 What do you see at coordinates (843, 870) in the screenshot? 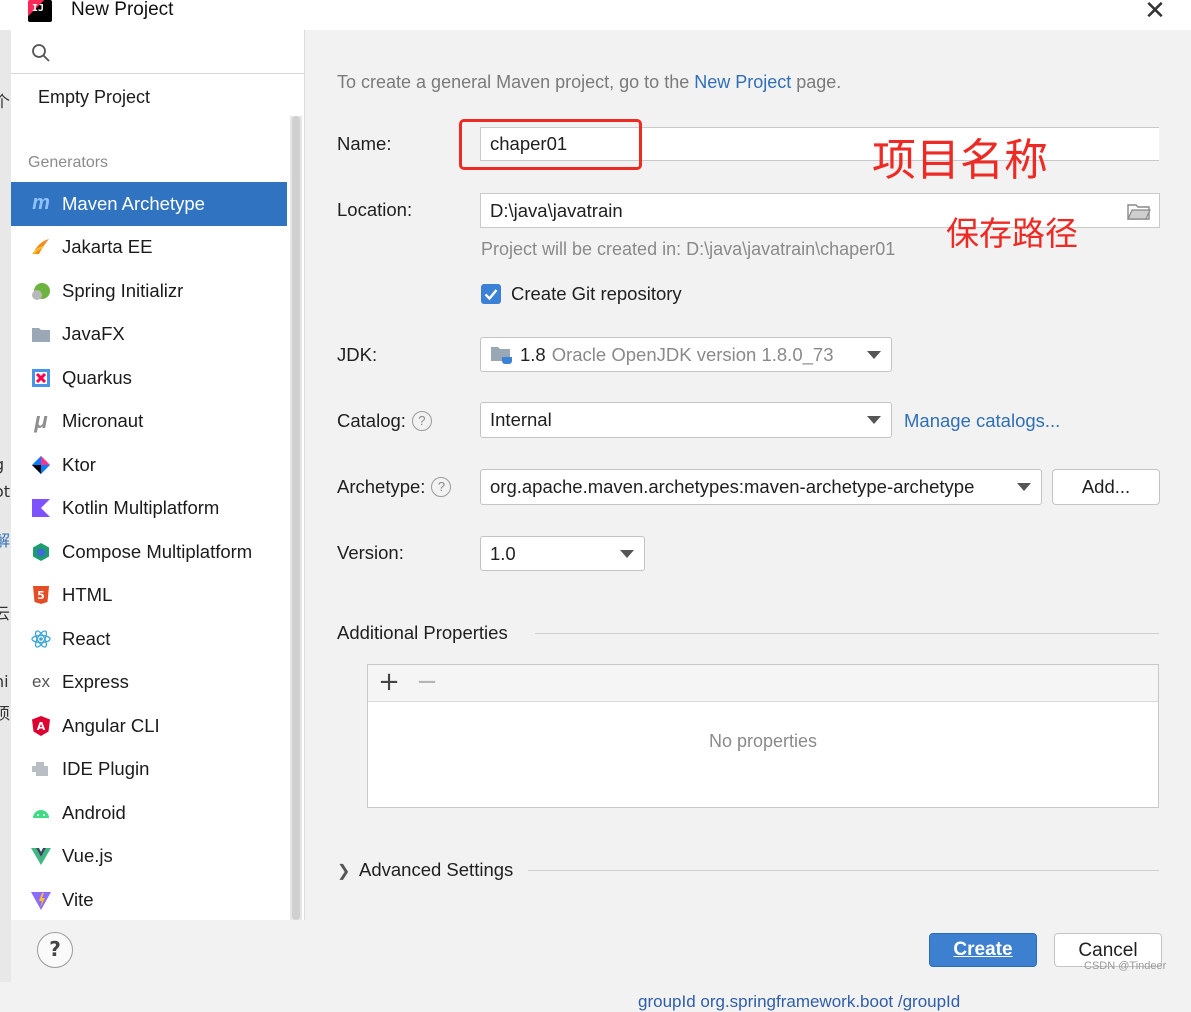
I see `section-divider` at bounding box center [843, 870].